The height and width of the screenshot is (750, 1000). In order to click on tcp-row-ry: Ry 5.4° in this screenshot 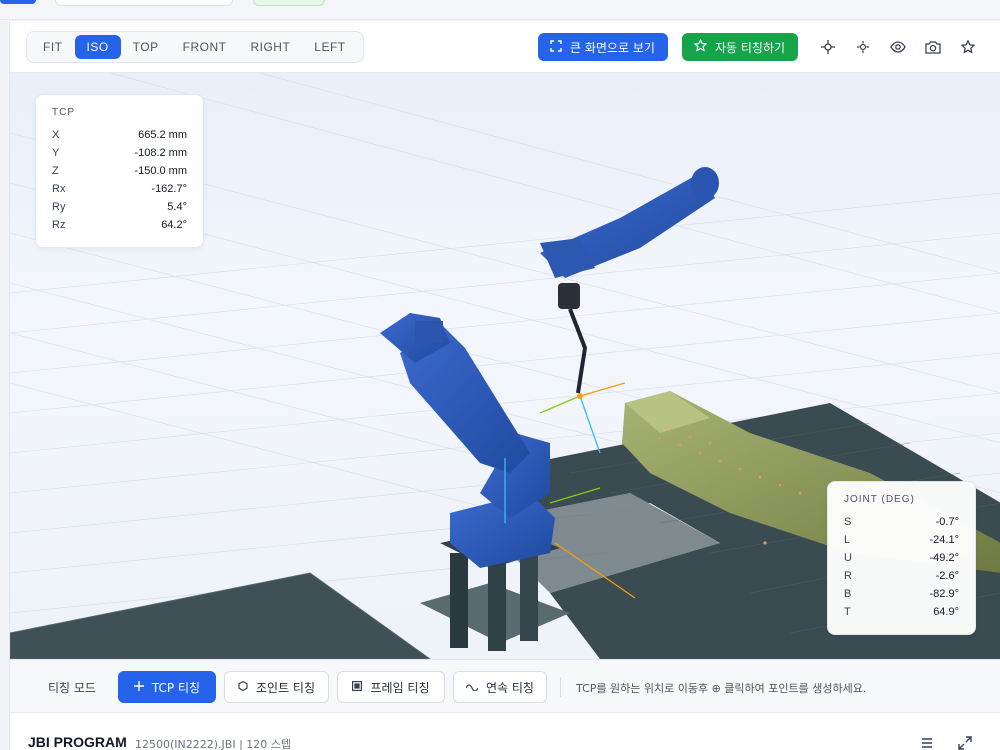, I will do `click(119, 207)`.